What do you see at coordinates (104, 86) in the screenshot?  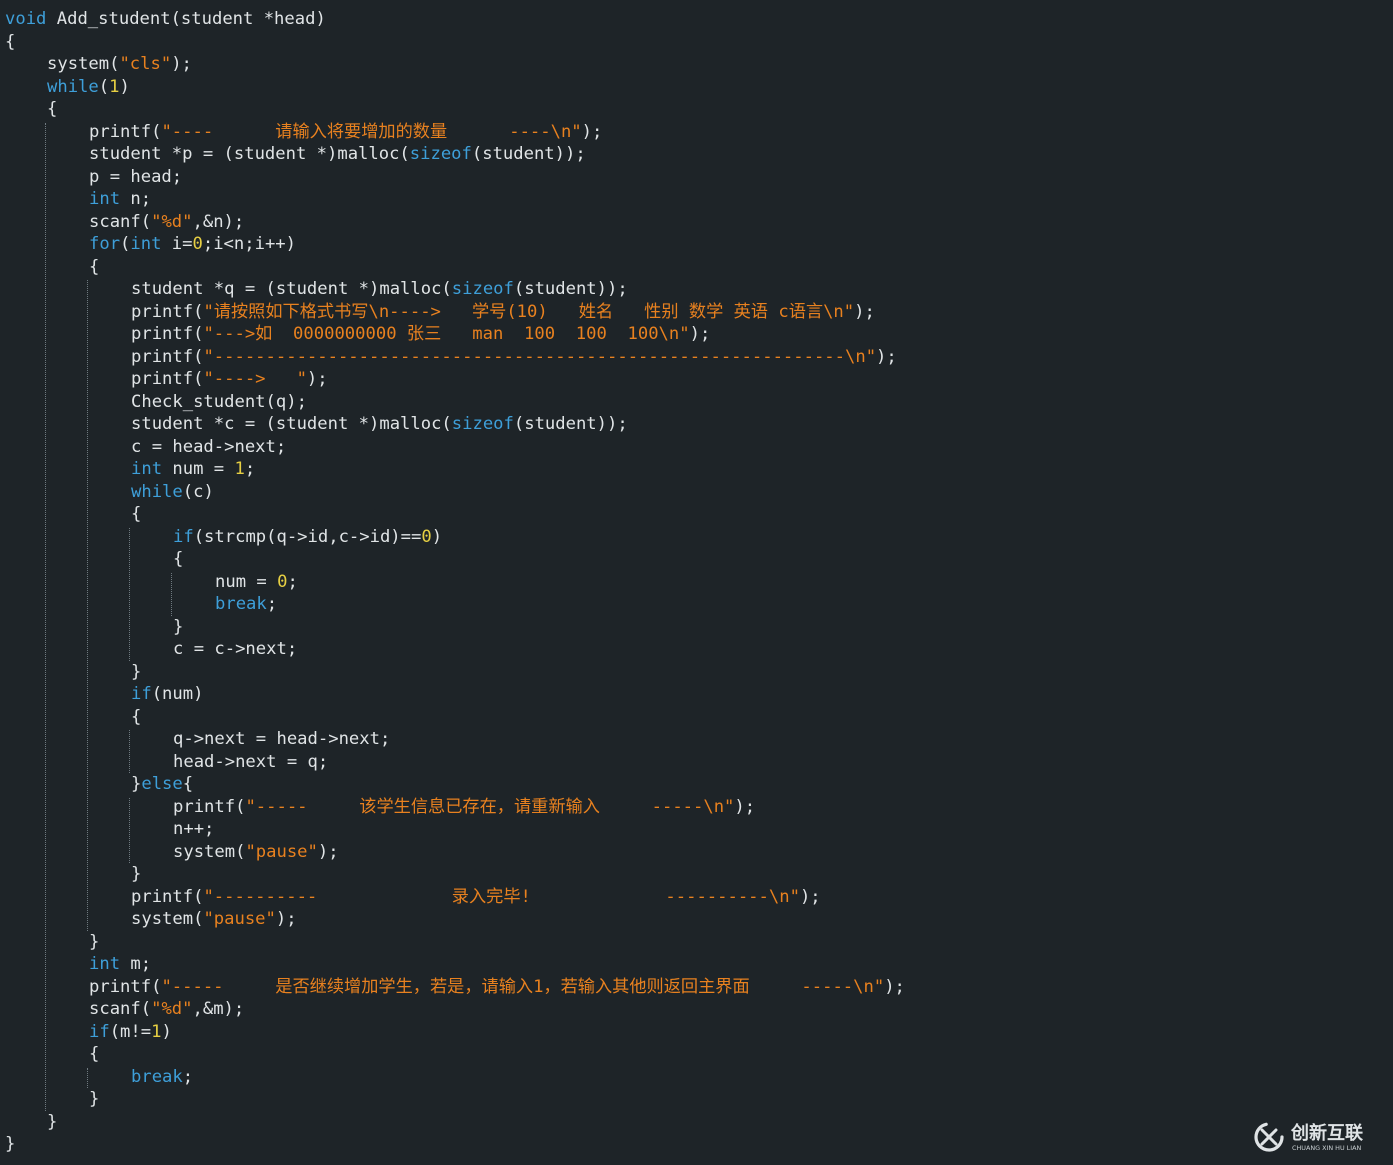 I see `code-token: (` at bounding box center [104, 86].